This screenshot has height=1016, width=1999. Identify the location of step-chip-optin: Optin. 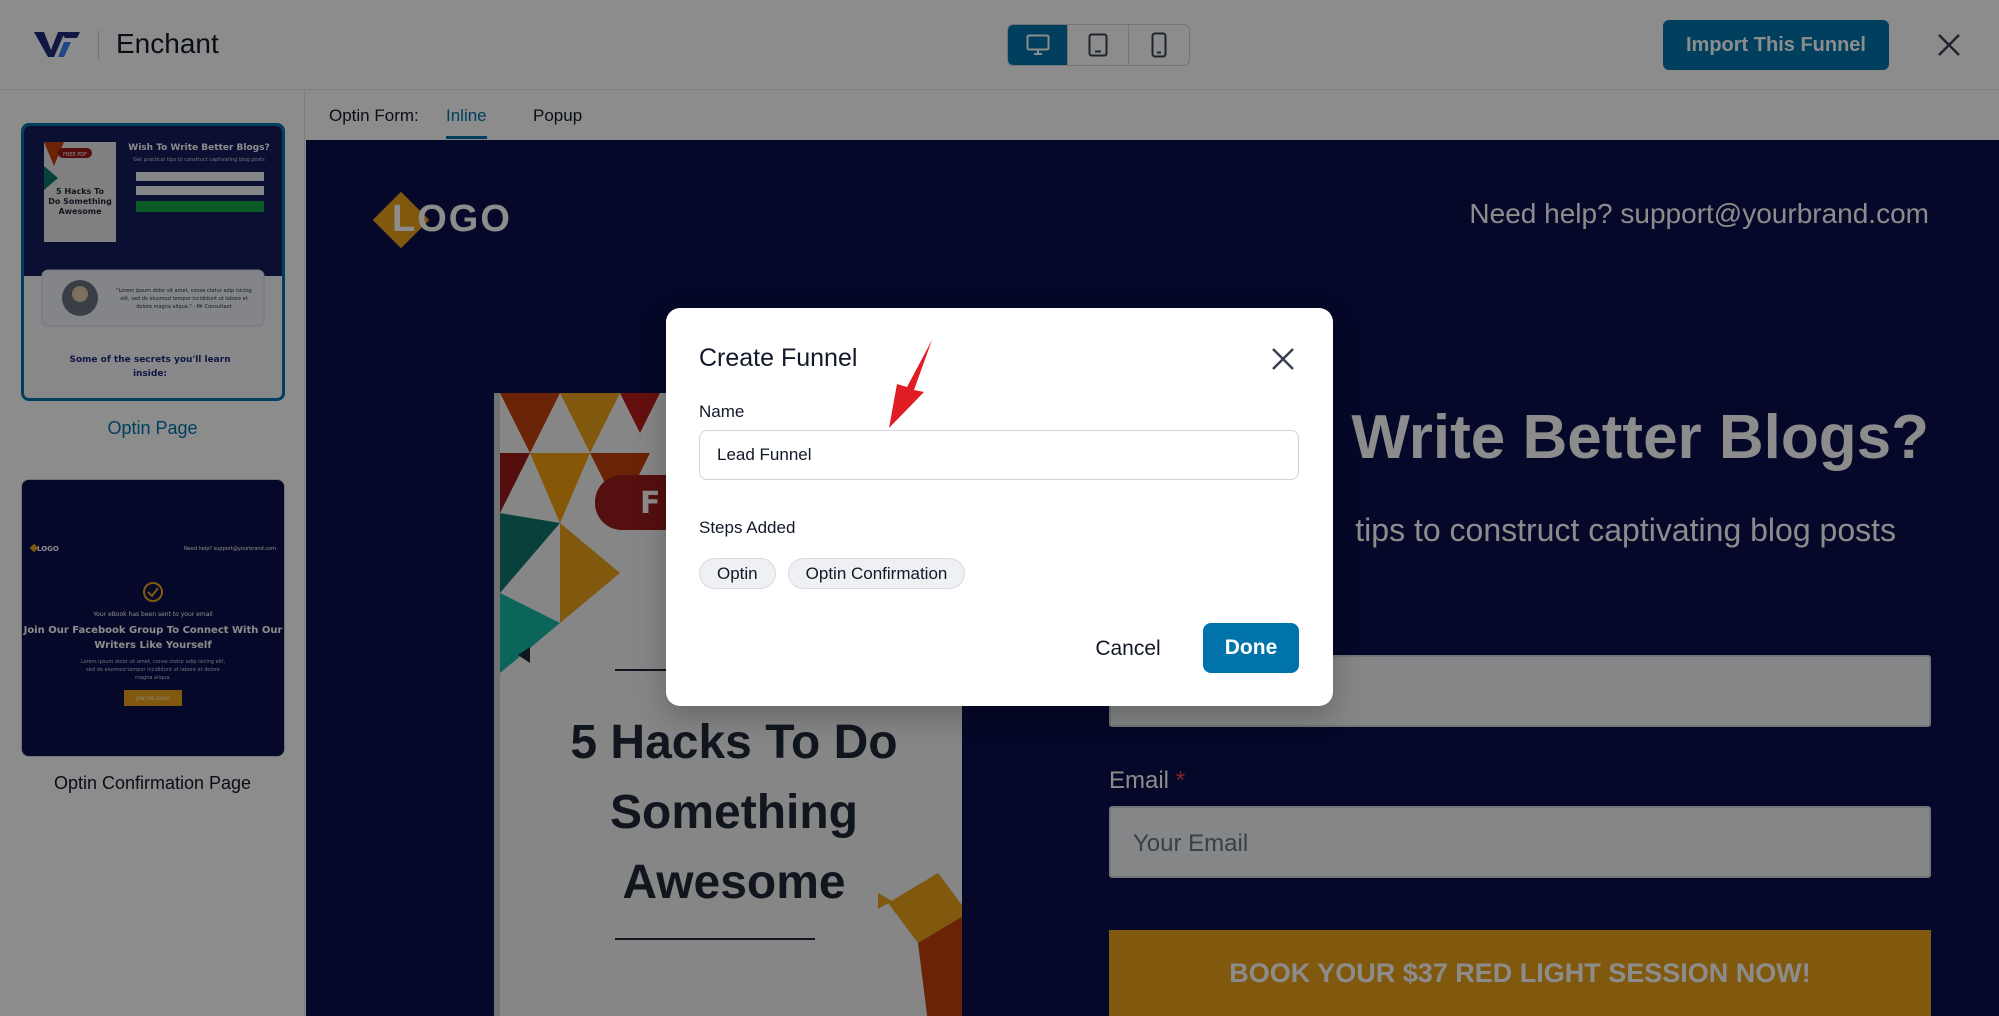
(737, 573).